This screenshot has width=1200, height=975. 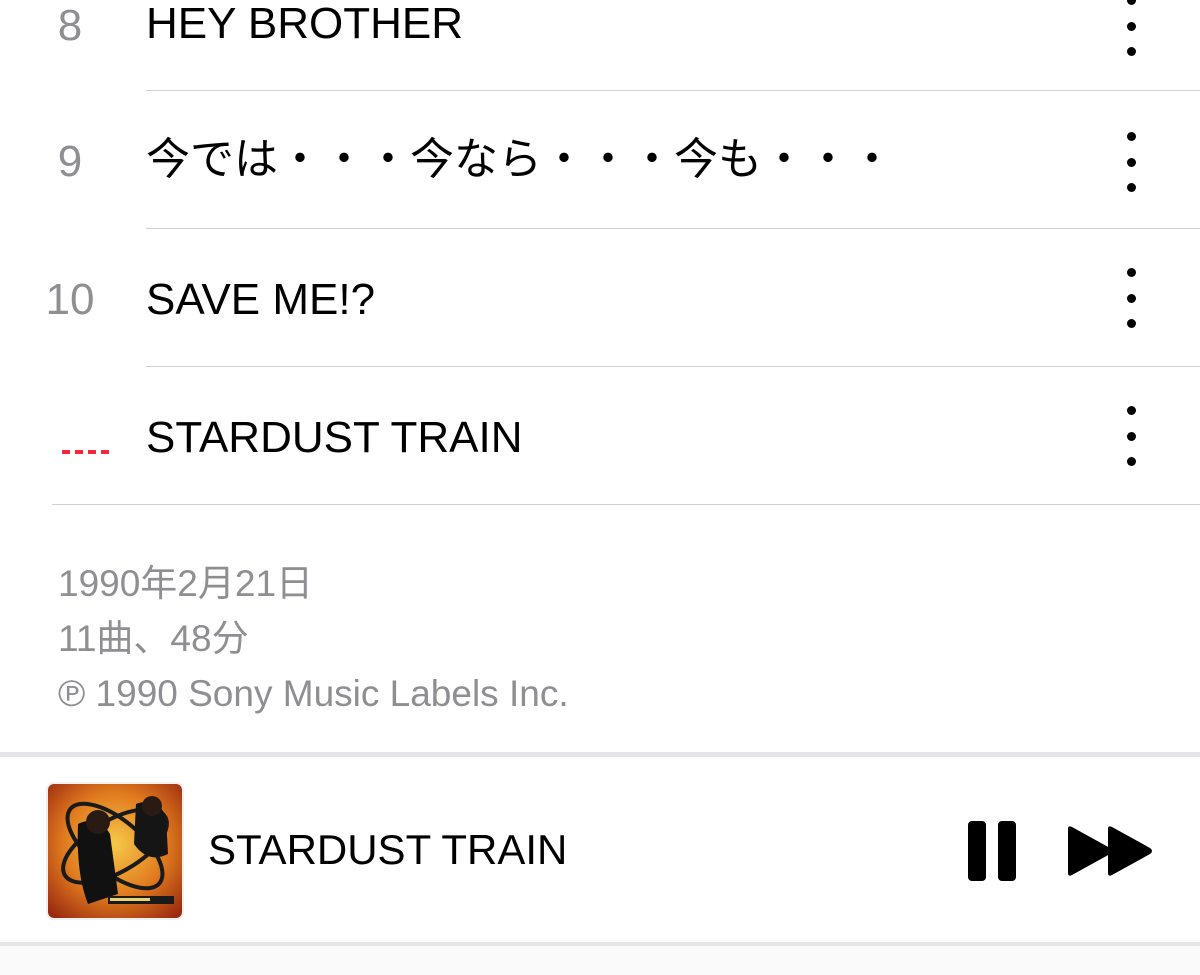 What do you see at coordinates (1111, 851) in the screenshot?
I see `fast-forward-icon` at bounding box center [1111, 851].